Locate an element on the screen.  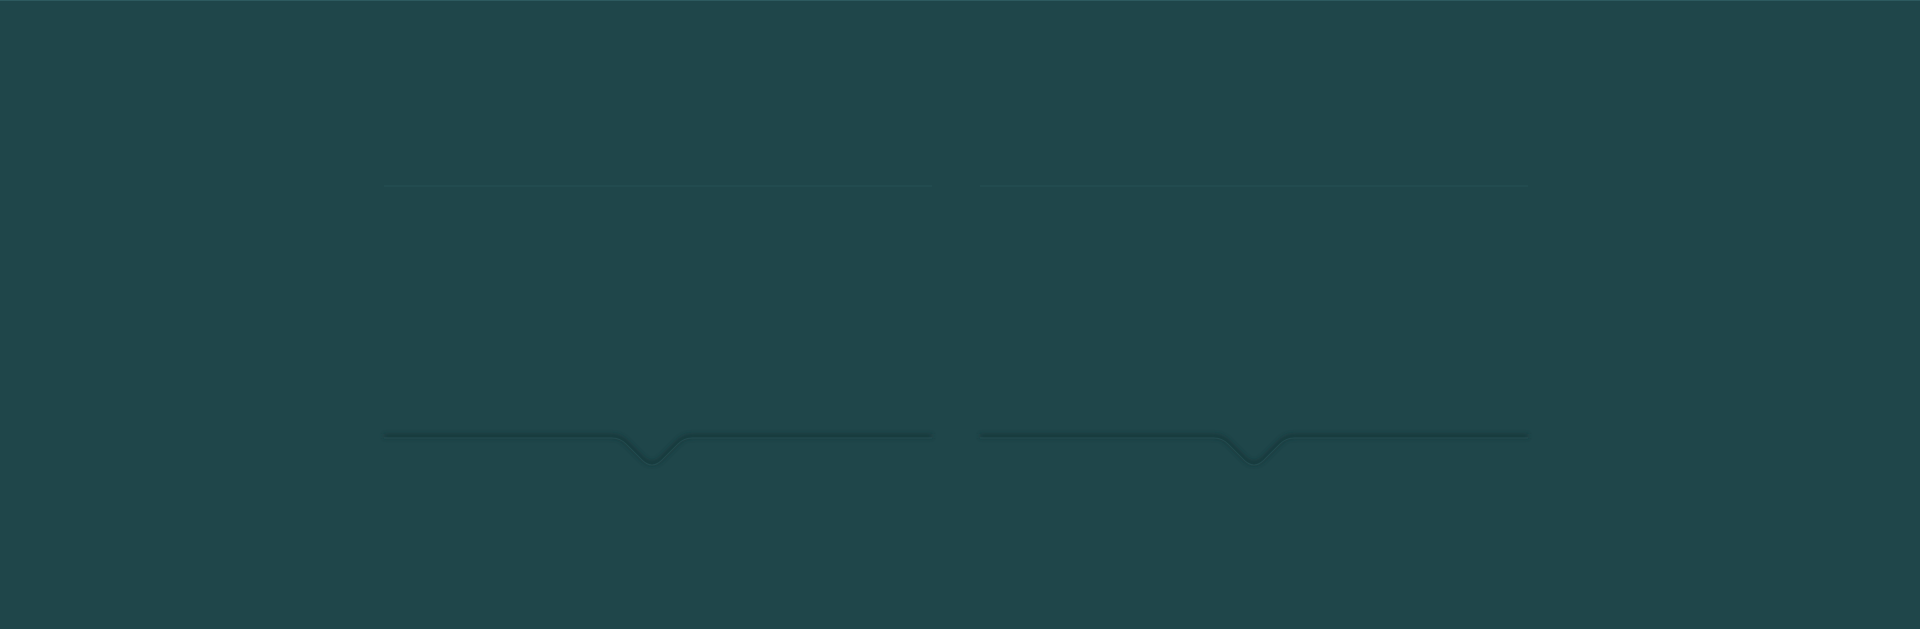
window-top-edge is located at coordinates (960, 0).